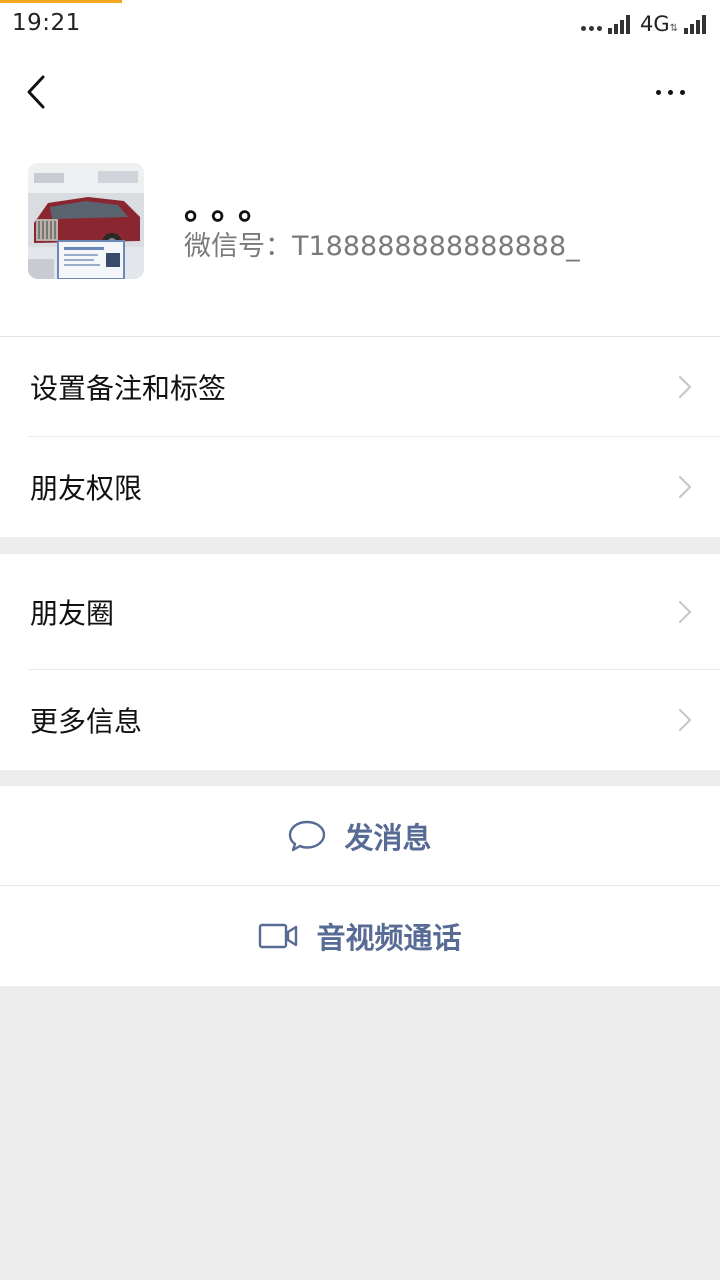 The height and width of the screenshot is (1280, 720). I want to click on signal-strength-icon, so click(618, 24).